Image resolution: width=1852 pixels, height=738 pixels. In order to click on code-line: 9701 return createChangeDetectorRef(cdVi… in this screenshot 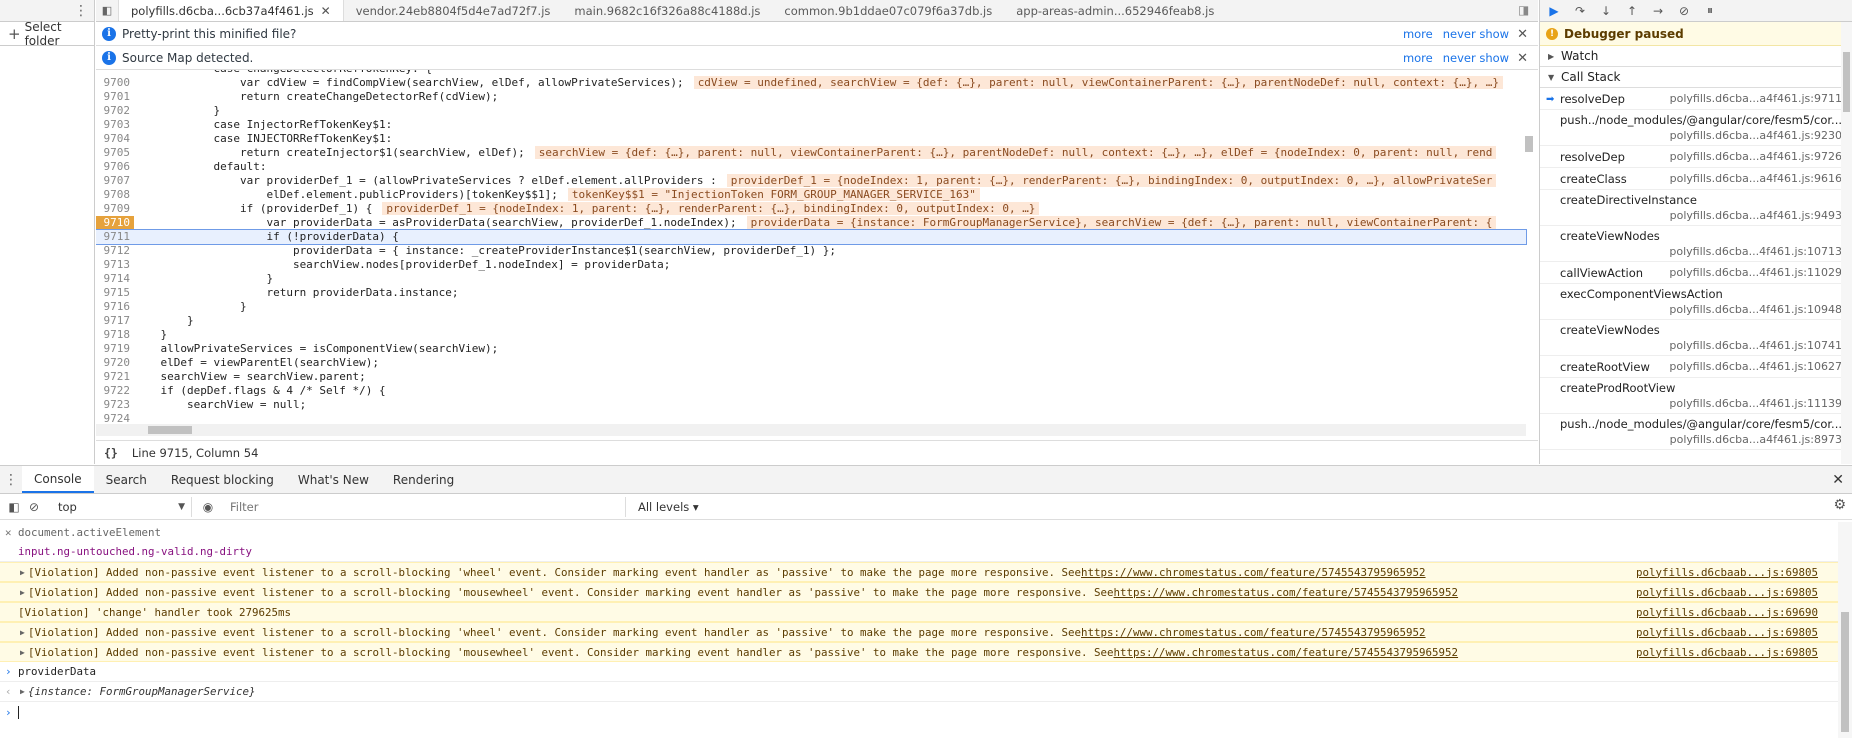, I will do `click(811, 97)`.